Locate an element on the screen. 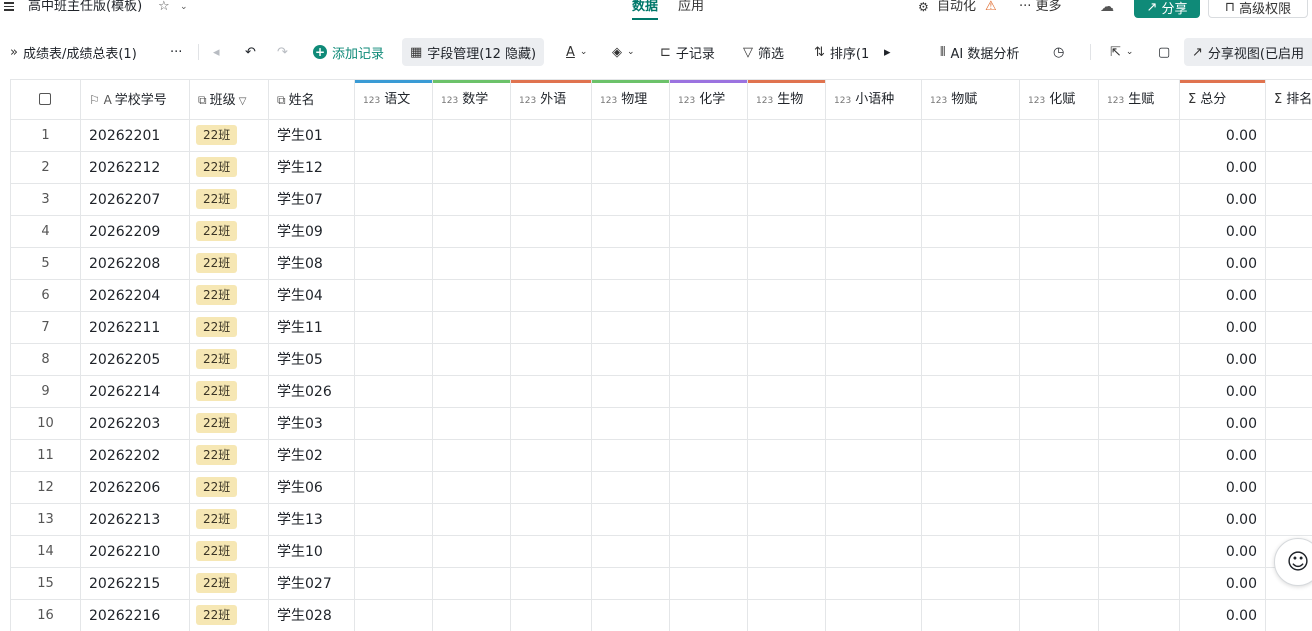 The image size is (1312, 631). column-header-total: Σ 总分 is located at coordinates (1223, 100).